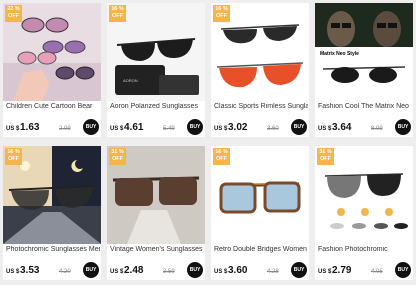 This screenshot has width=416, height=285. I want to click on sale-price: 3.02, so click(238, 127).